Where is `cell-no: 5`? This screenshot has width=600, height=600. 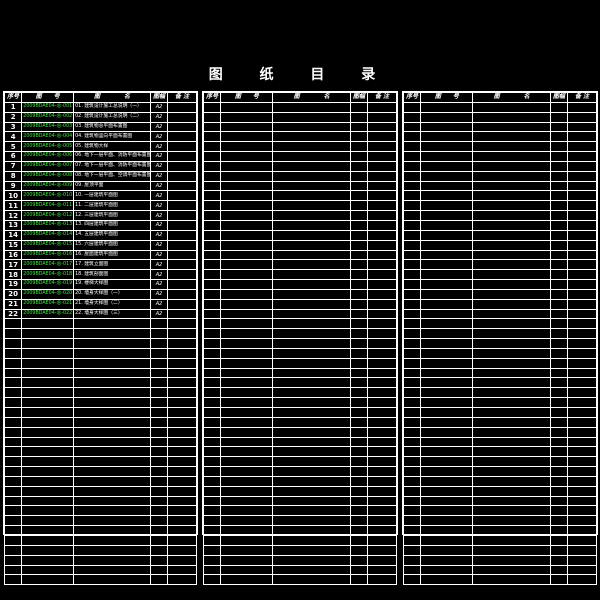 cell-no: 5 is located at coordinates (13, 147).